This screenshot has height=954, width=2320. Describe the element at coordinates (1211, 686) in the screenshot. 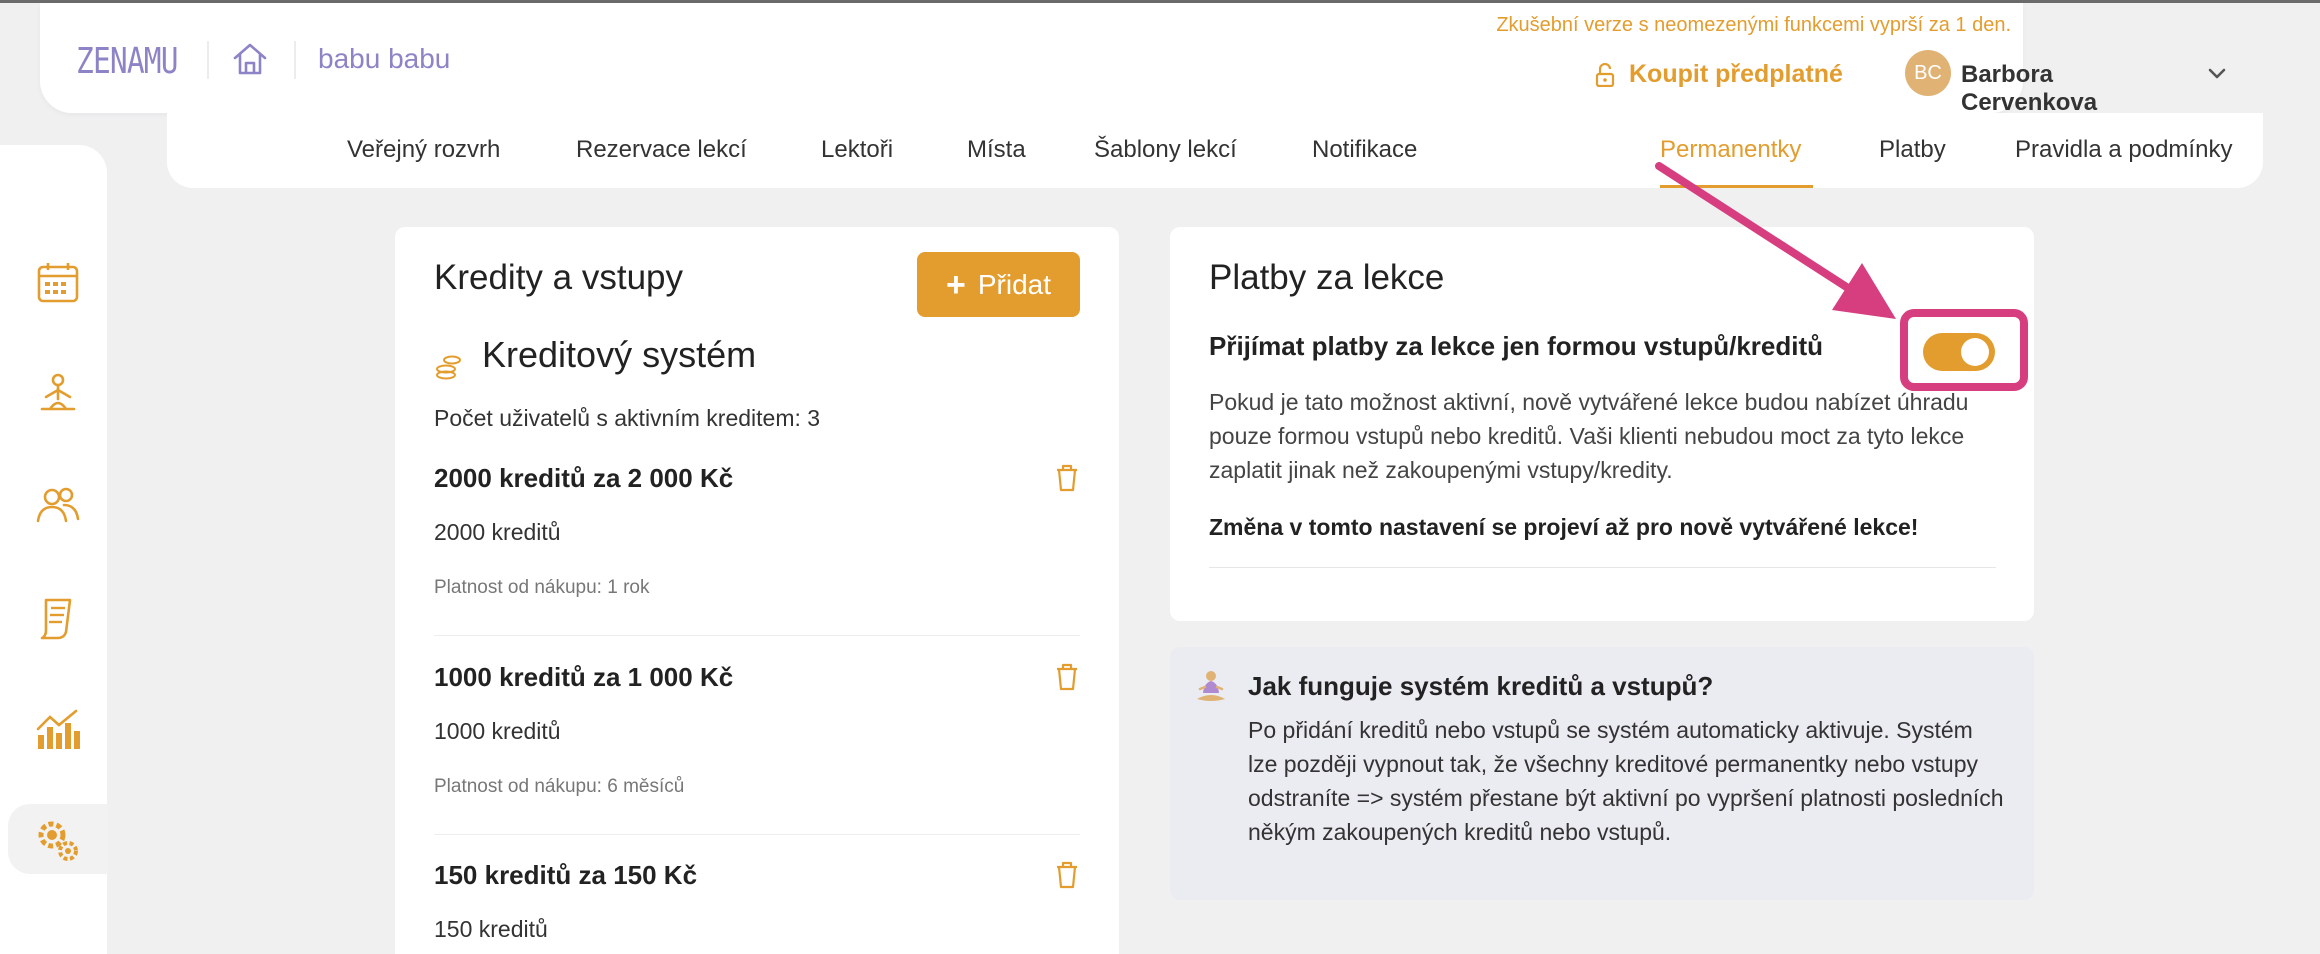

I see `meditation-icon` at that location.